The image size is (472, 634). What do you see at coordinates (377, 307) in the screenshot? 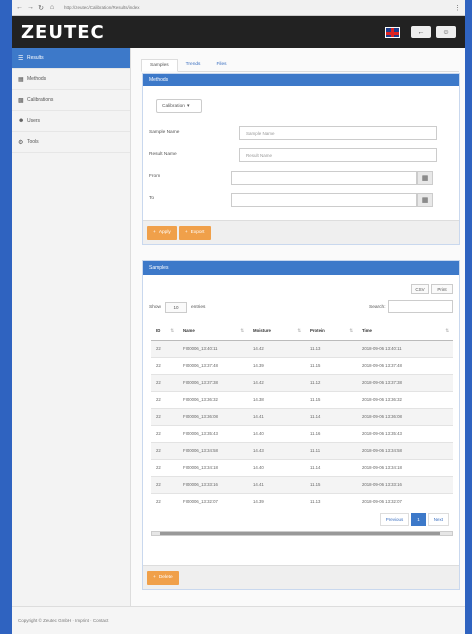
I see `search-label: Search:` at bounding box center [377, 307].